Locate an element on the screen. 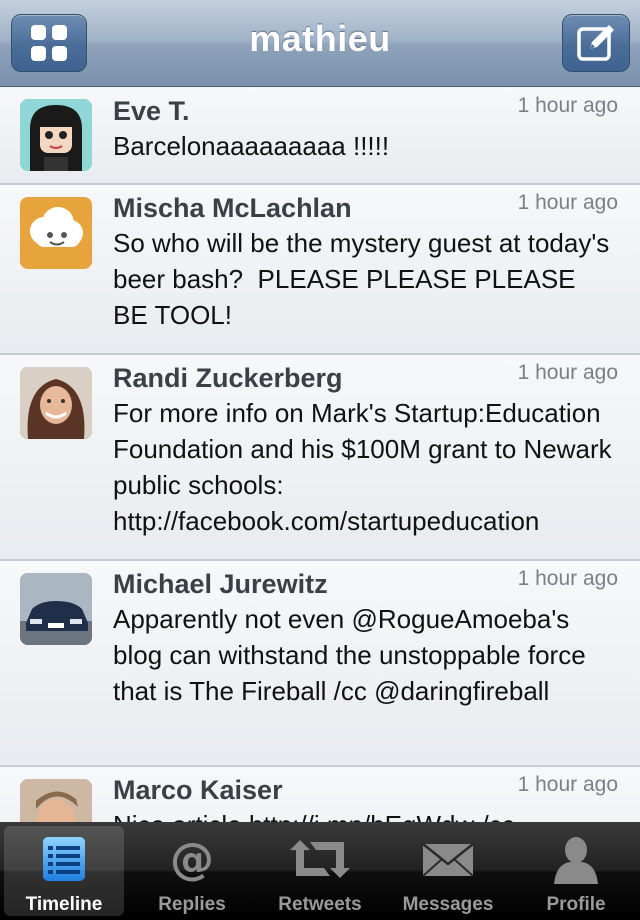 The height and width of the screenshot is (920, 640). navigation-bar: mathieu is located at coordinates (320, 43).